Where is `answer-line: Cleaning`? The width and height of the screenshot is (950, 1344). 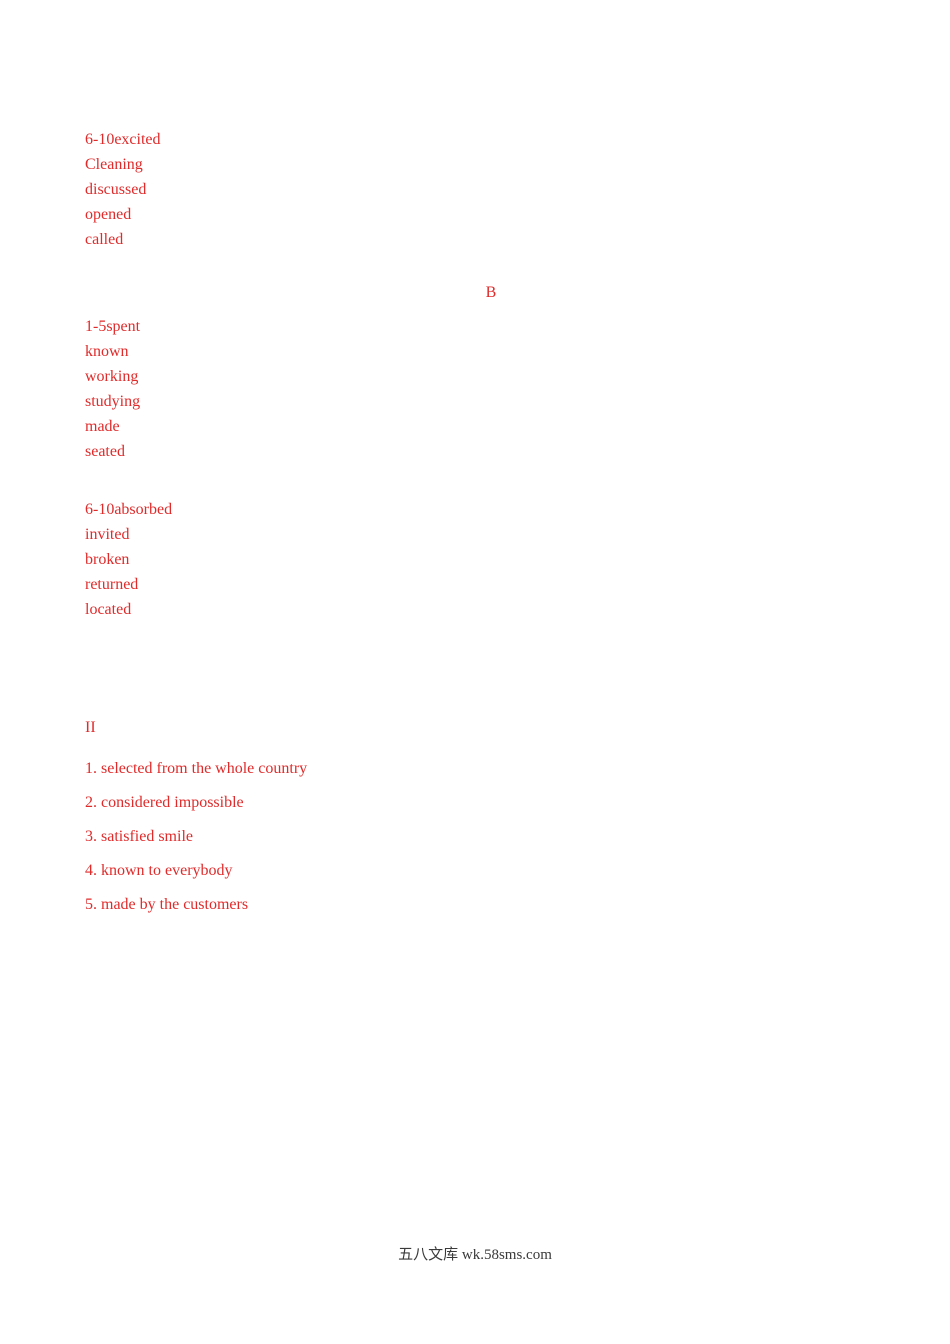
answer-line: Cleaning is located at coordinates (114, 164).